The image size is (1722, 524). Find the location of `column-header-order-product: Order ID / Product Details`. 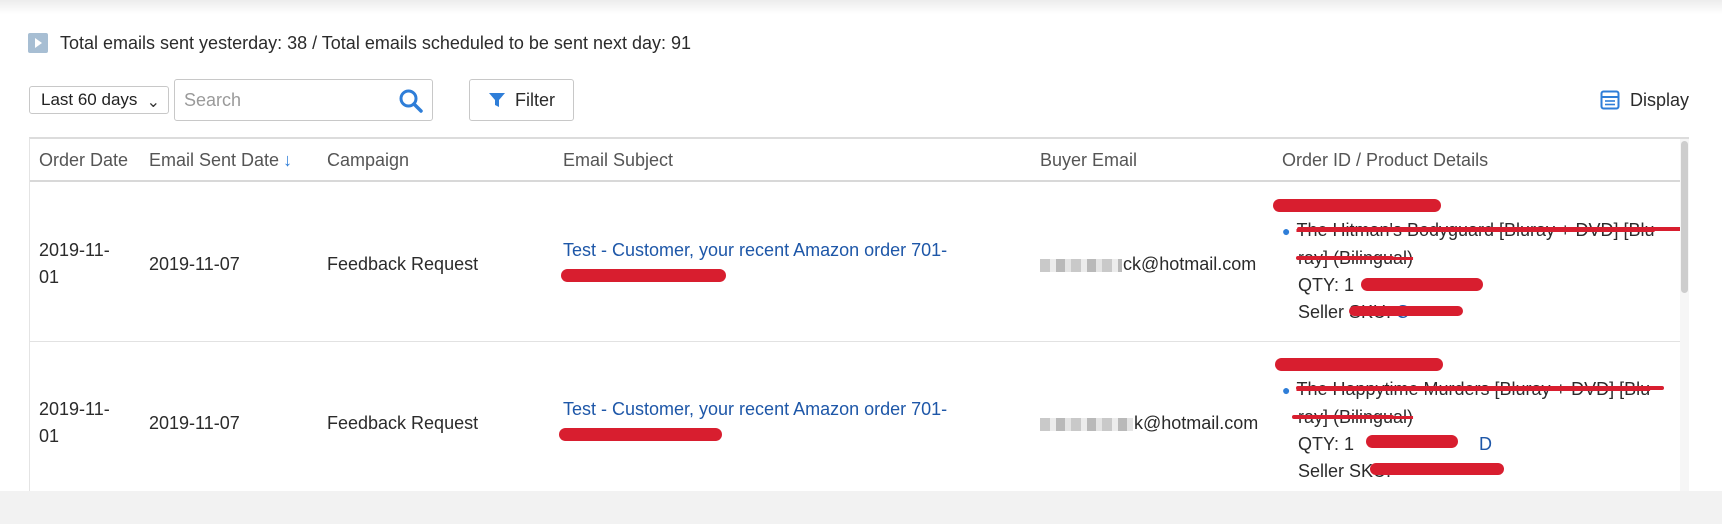

column-header-order-product: Order ID / Product Details is located at coordinates (1385, 160).